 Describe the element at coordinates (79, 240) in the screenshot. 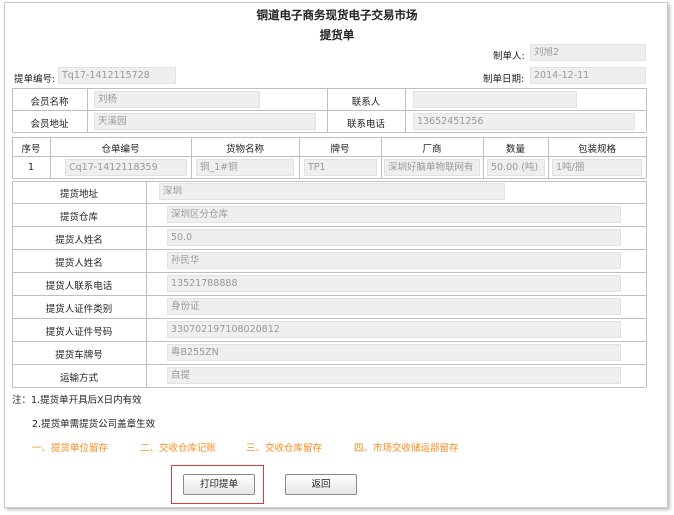

I see `pickup-person-name-label: 提货人姓名` at that location.